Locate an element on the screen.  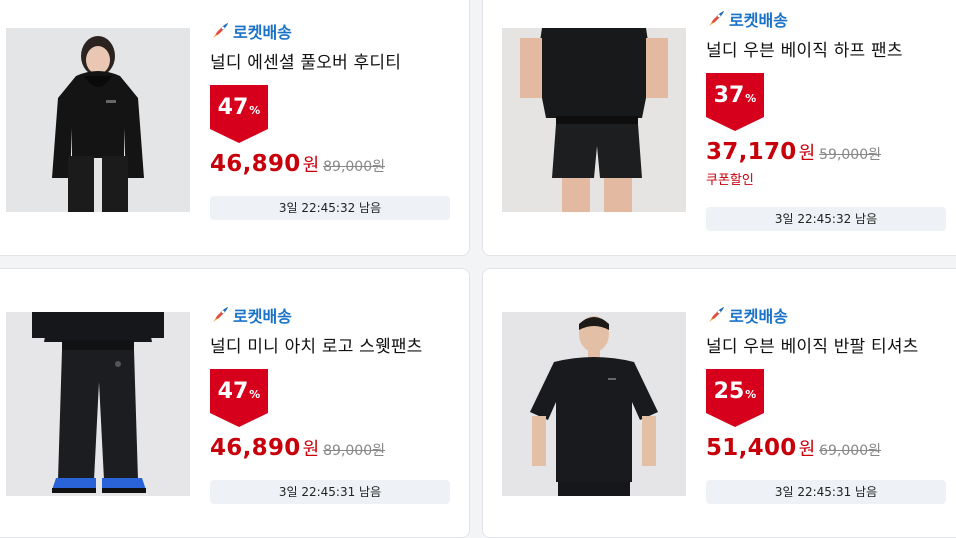
sweatpants-model-image is located at coordinates (98, 404).